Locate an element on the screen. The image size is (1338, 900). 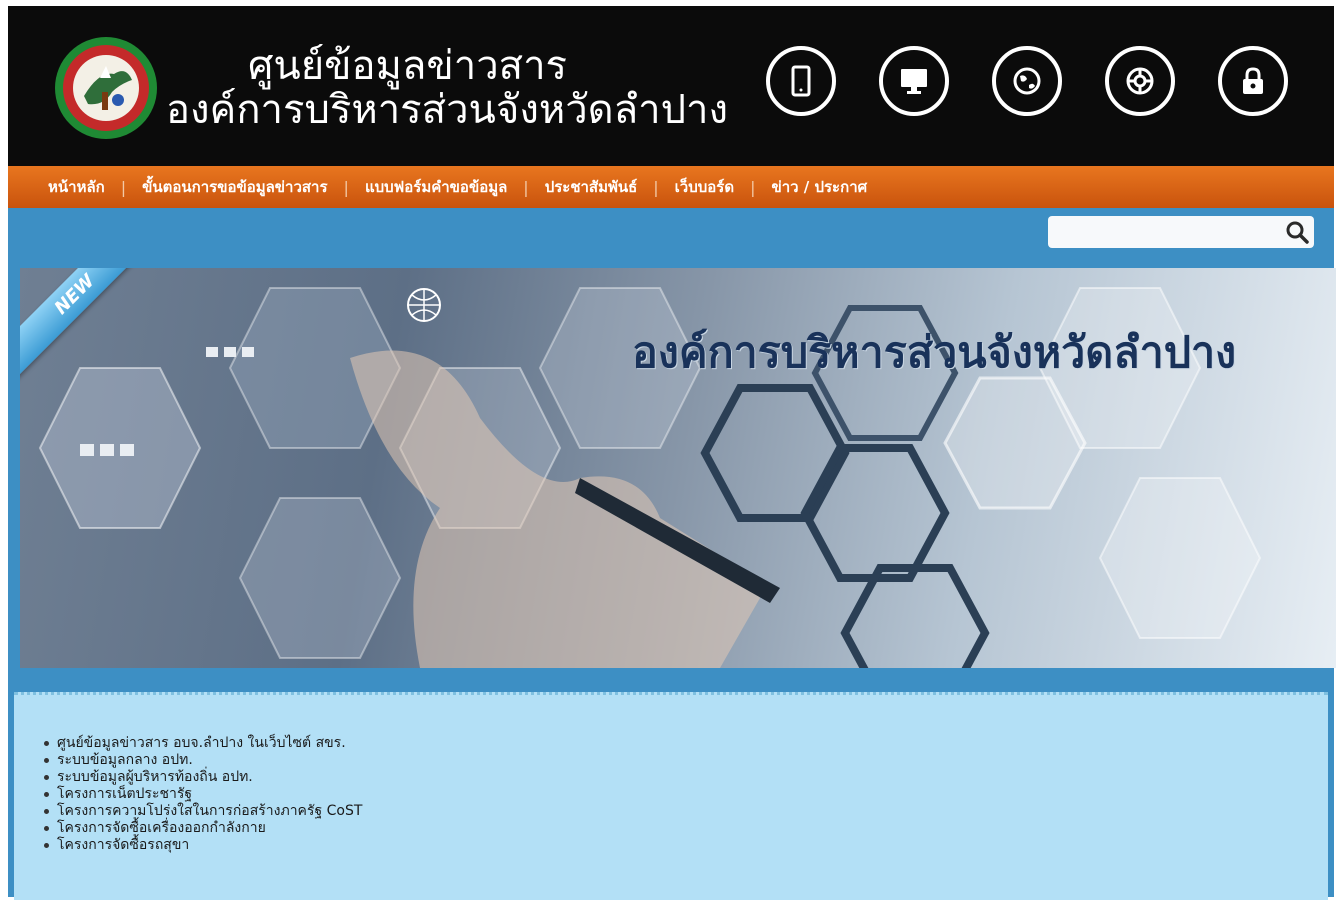
lifebuoy-icon is located at coordinates (1140, 81).